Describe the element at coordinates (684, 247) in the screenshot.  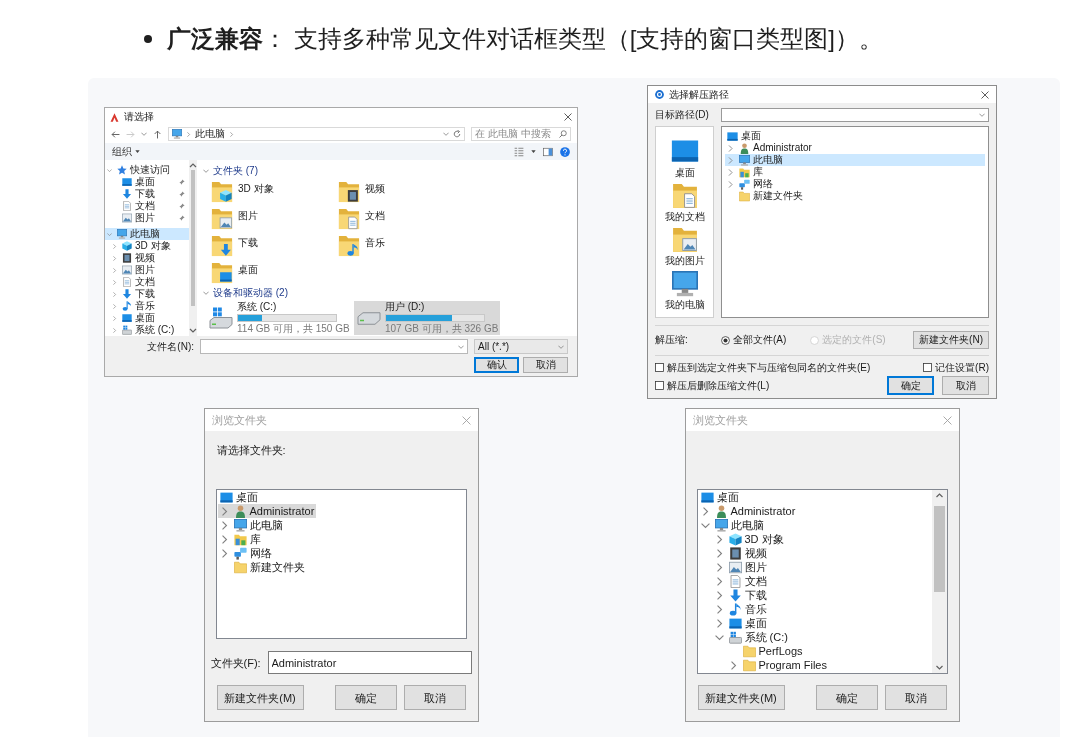
I see `place-item: 我的图片` at that location.